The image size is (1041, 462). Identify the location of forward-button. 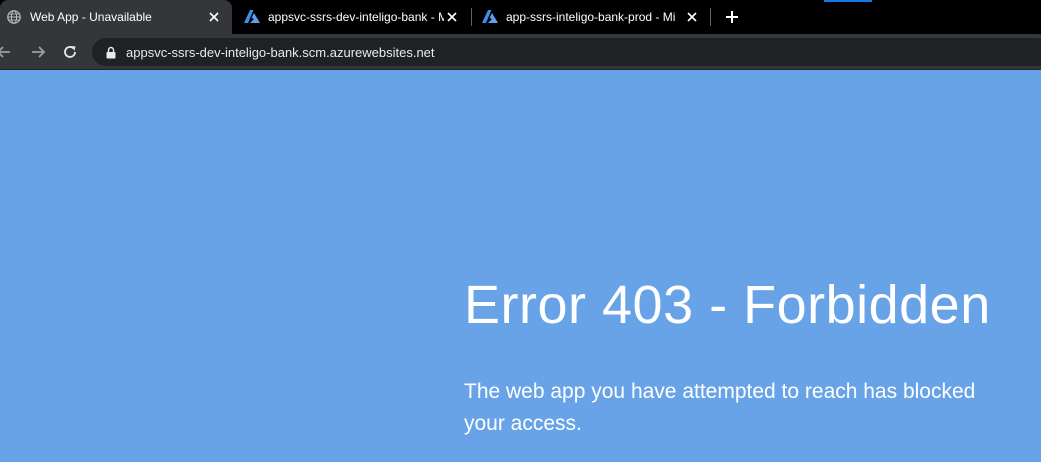
(38, 52).